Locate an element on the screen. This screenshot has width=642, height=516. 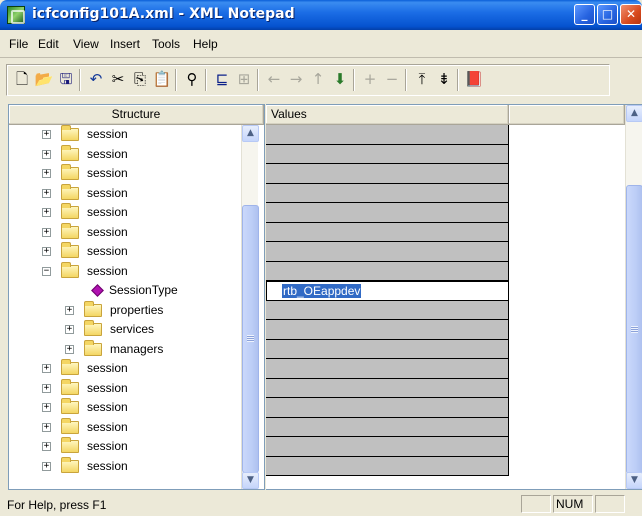
title-bar: icfconfig101A.xml - XML Notepad _ □ ✕ is located at coordinates (321, 15).